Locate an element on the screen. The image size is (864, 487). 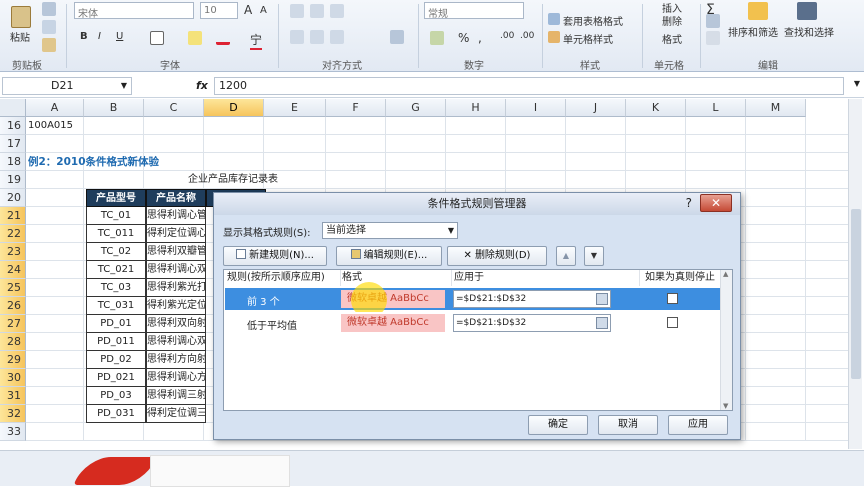
font-size-combo: 10 is located at coordinates (219, 10).